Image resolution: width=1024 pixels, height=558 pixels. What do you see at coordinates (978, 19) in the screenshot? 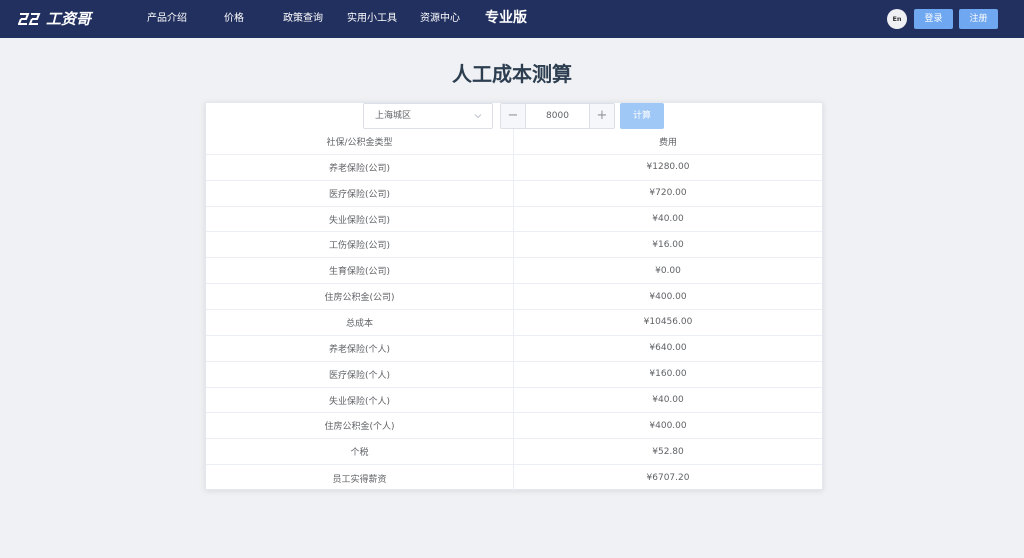
I see `register-button: 注册` at bounding box center [978, 19].